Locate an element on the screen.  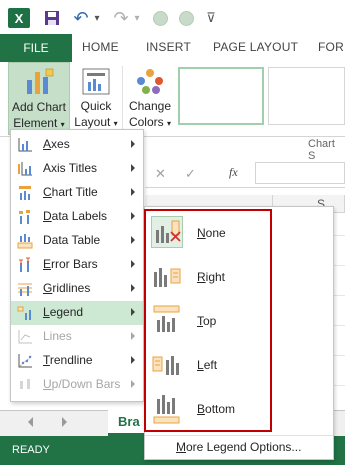
menu-item-label: Axes is located at coordinates (56, 144).